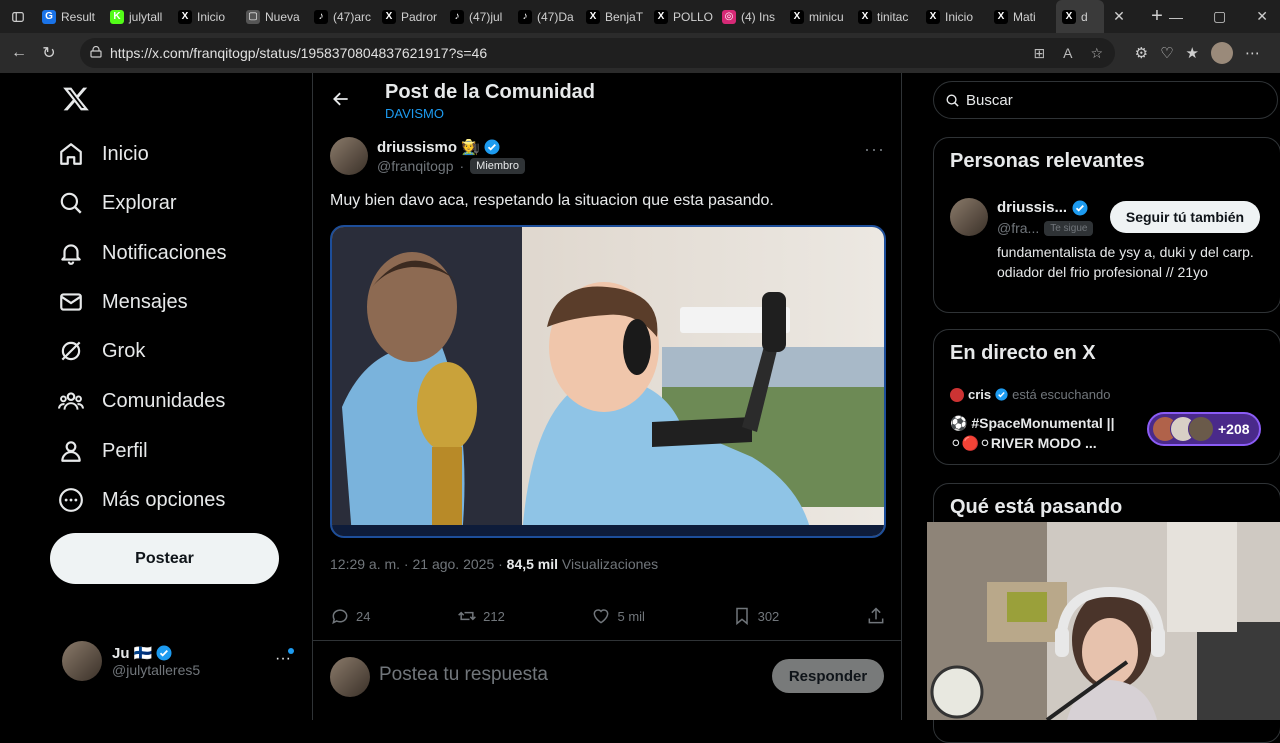 This screenshot has width=1280, height=743. What do you see at coordinates (19, 53) in the screenshot?
I see `back-arrow-icon: ←` at bounding box center [19, 53].